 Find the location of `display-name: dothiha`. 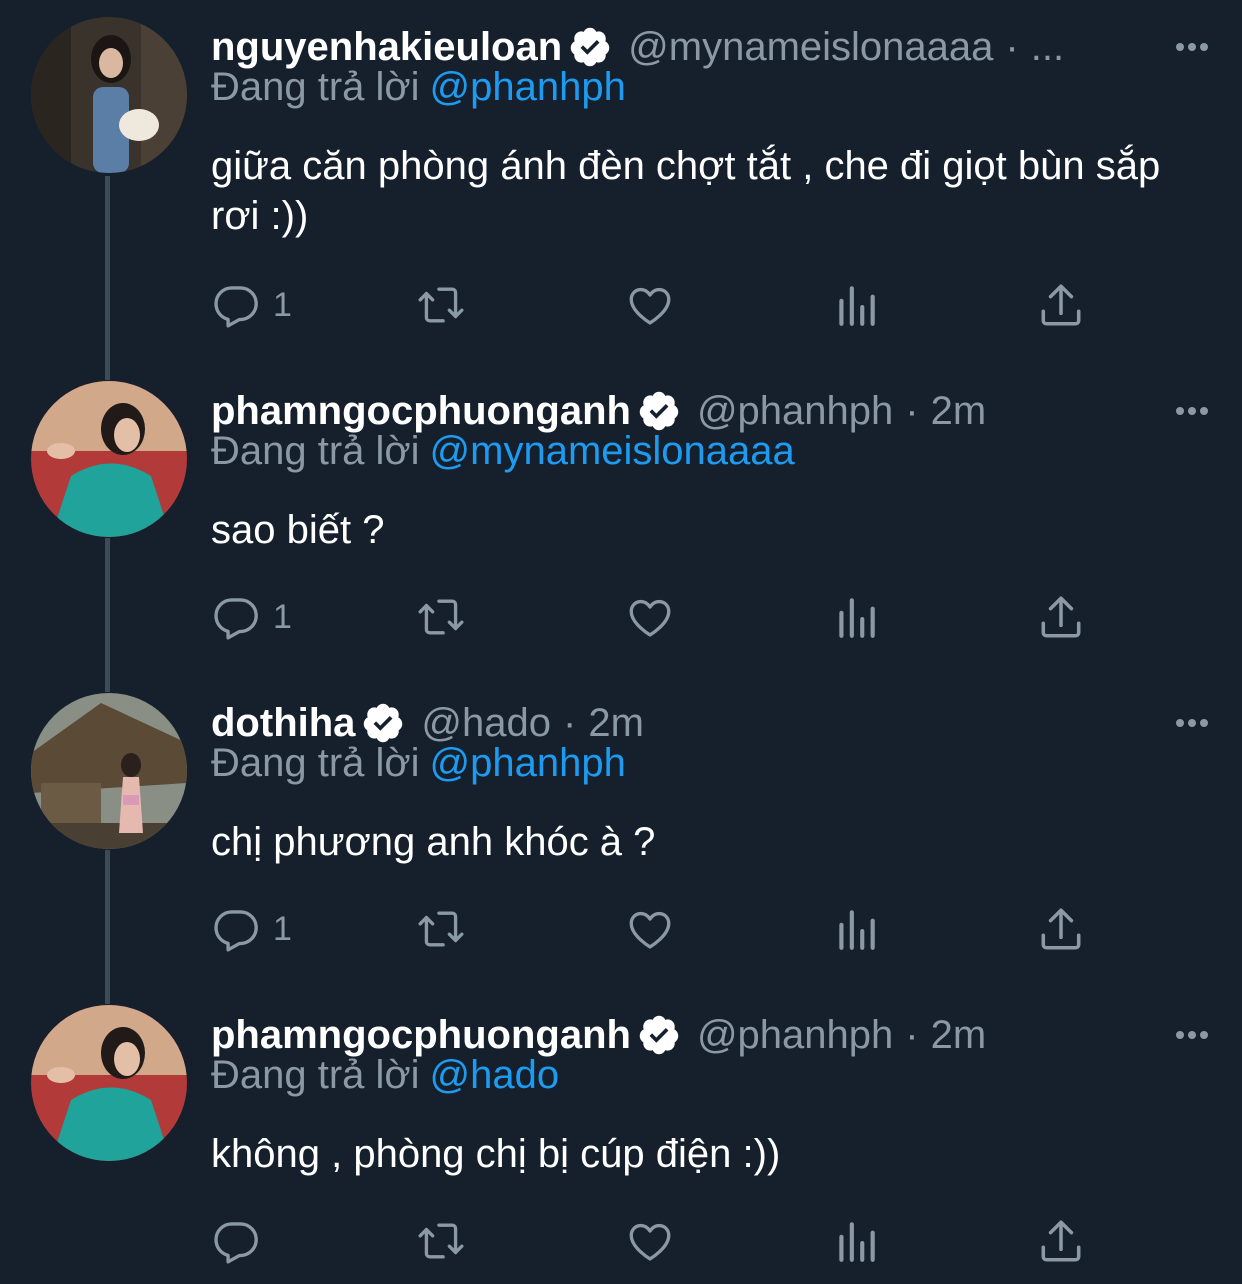

display-name: dothiha is located at coordinates (283, 723).